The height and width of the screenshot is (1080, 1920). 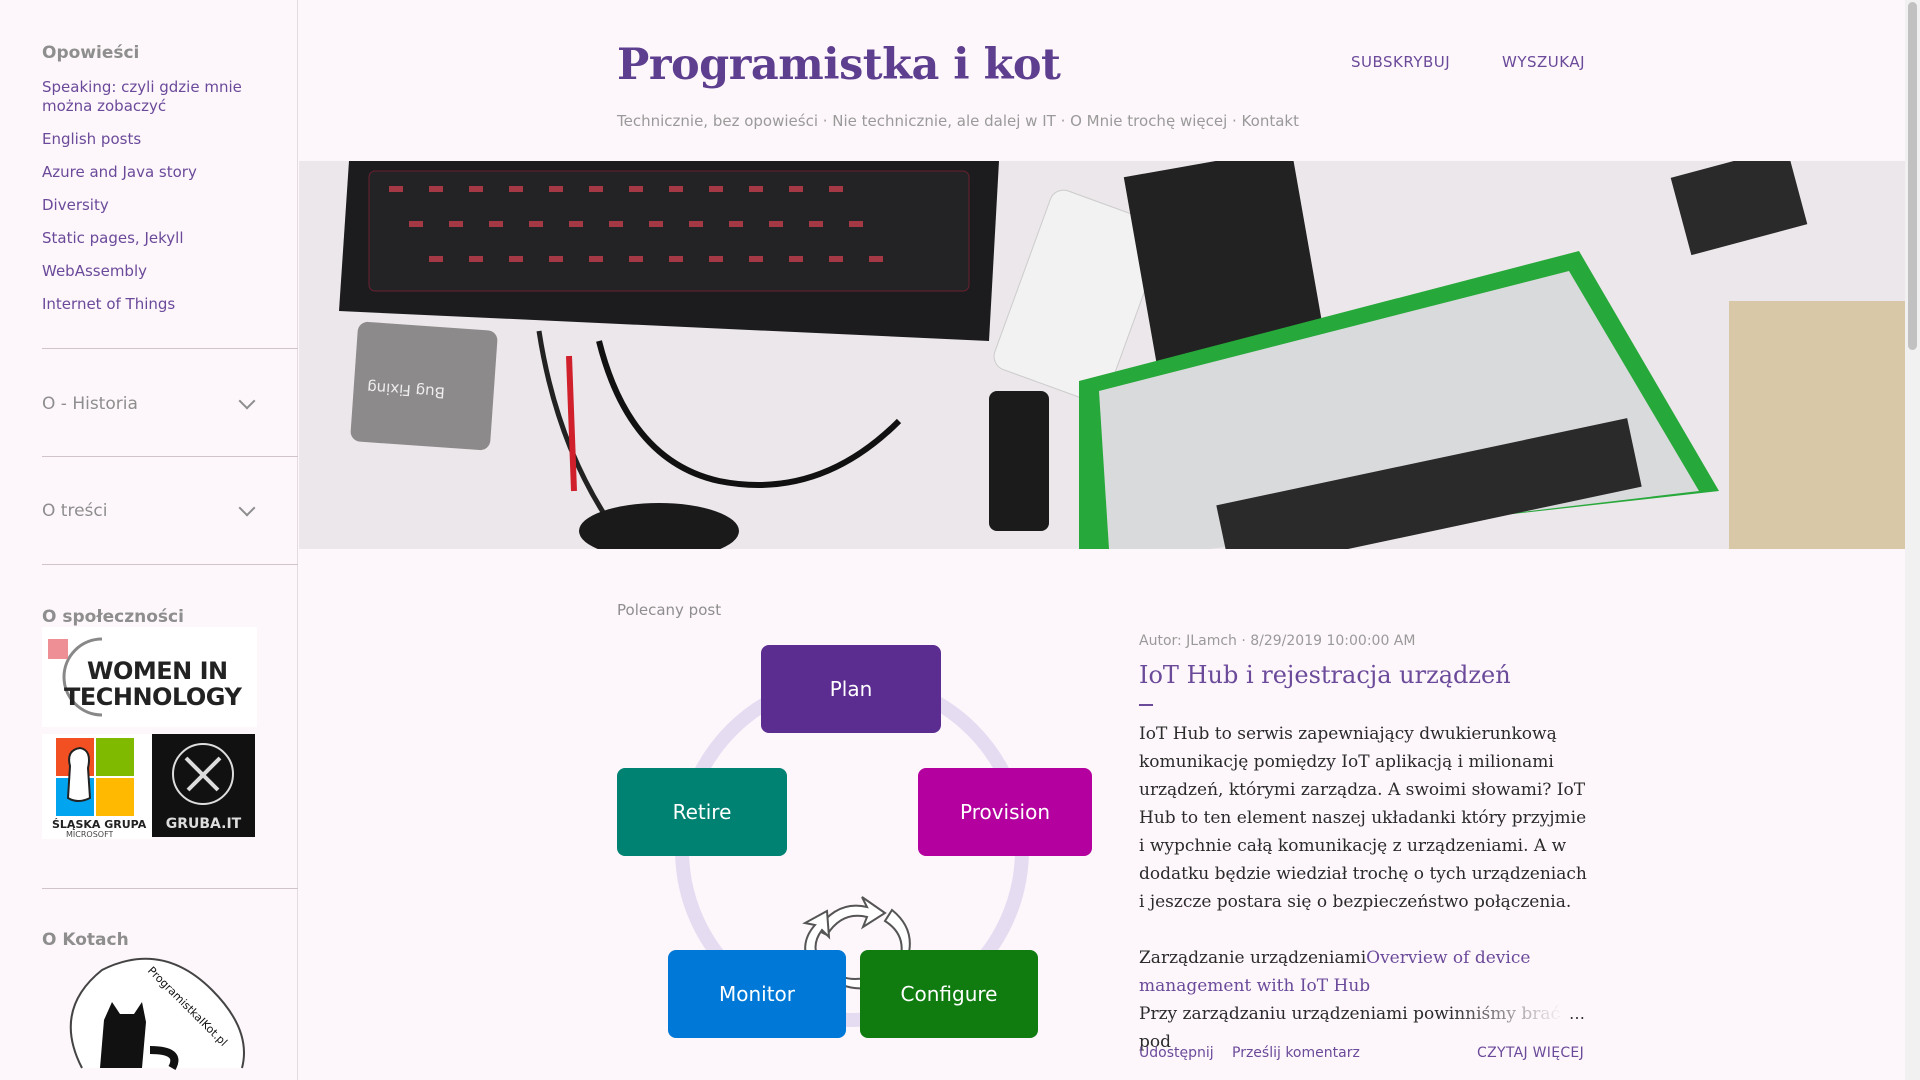 What do you see at coordinates (153, 697) in the screenshot?
I see `wit-line2: TECHNOLOGY` at bounding box center [153, 697].